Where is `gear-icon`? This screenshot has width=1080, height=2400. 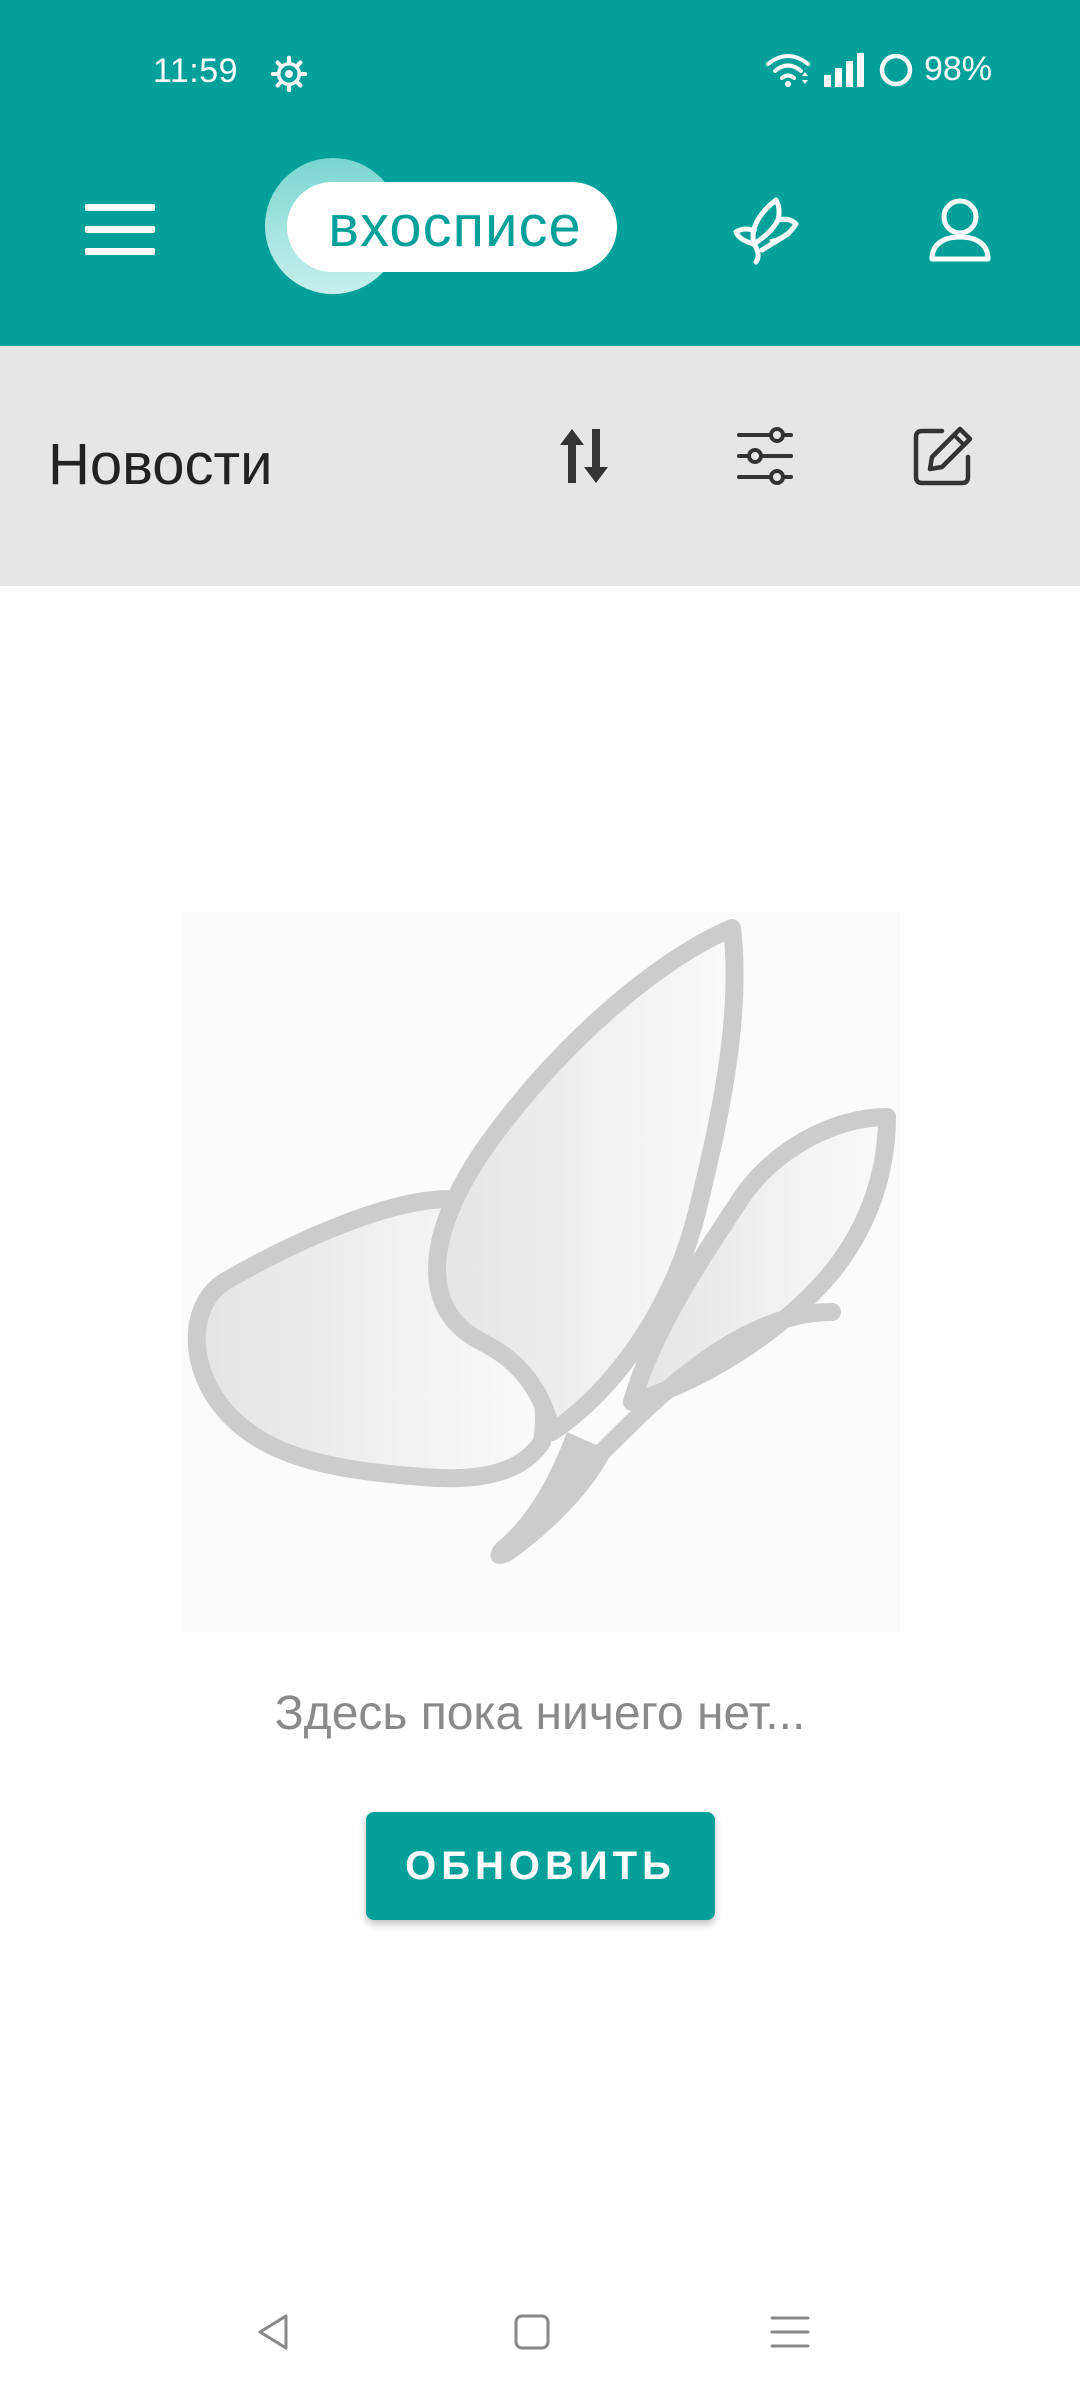 gear-icon is located at coordinates (289, 74).